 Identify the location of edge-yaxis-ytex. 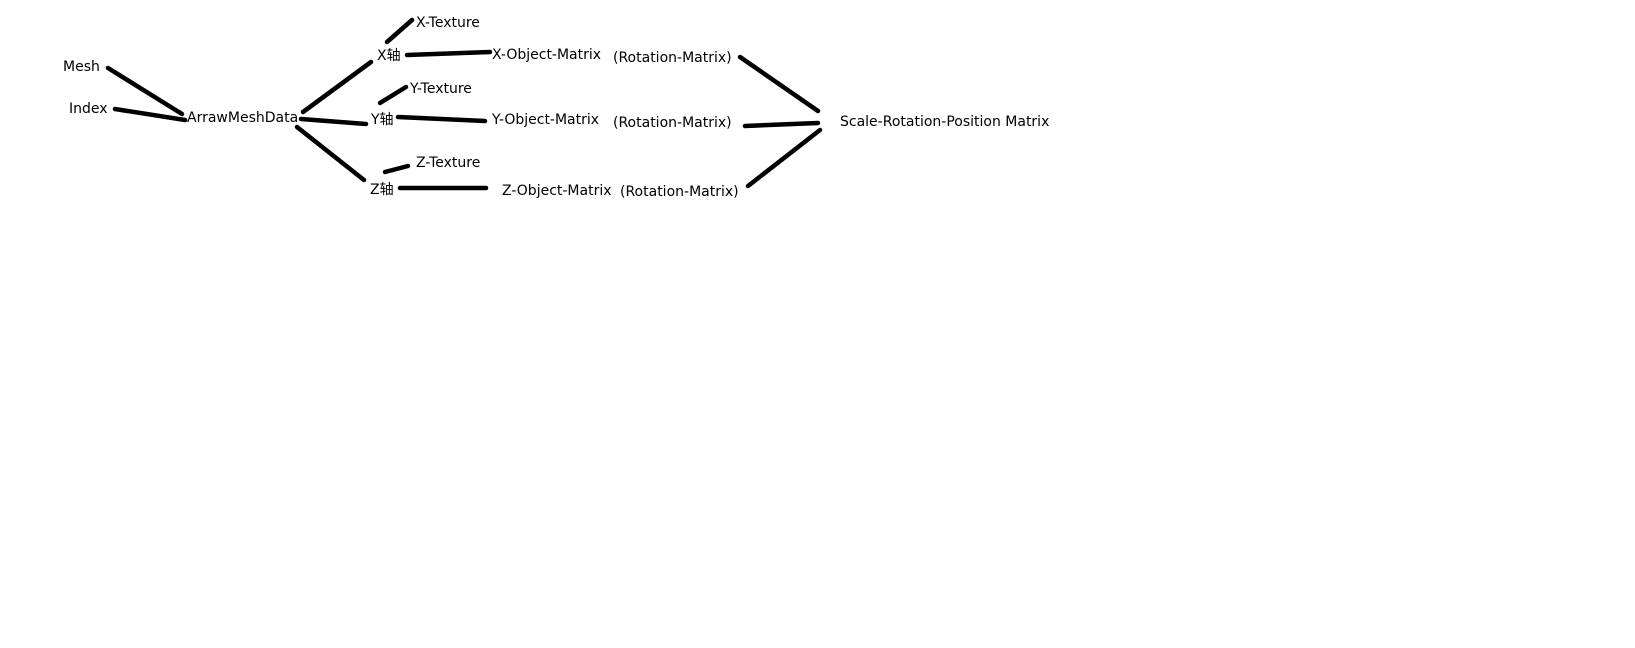
(393, 95).